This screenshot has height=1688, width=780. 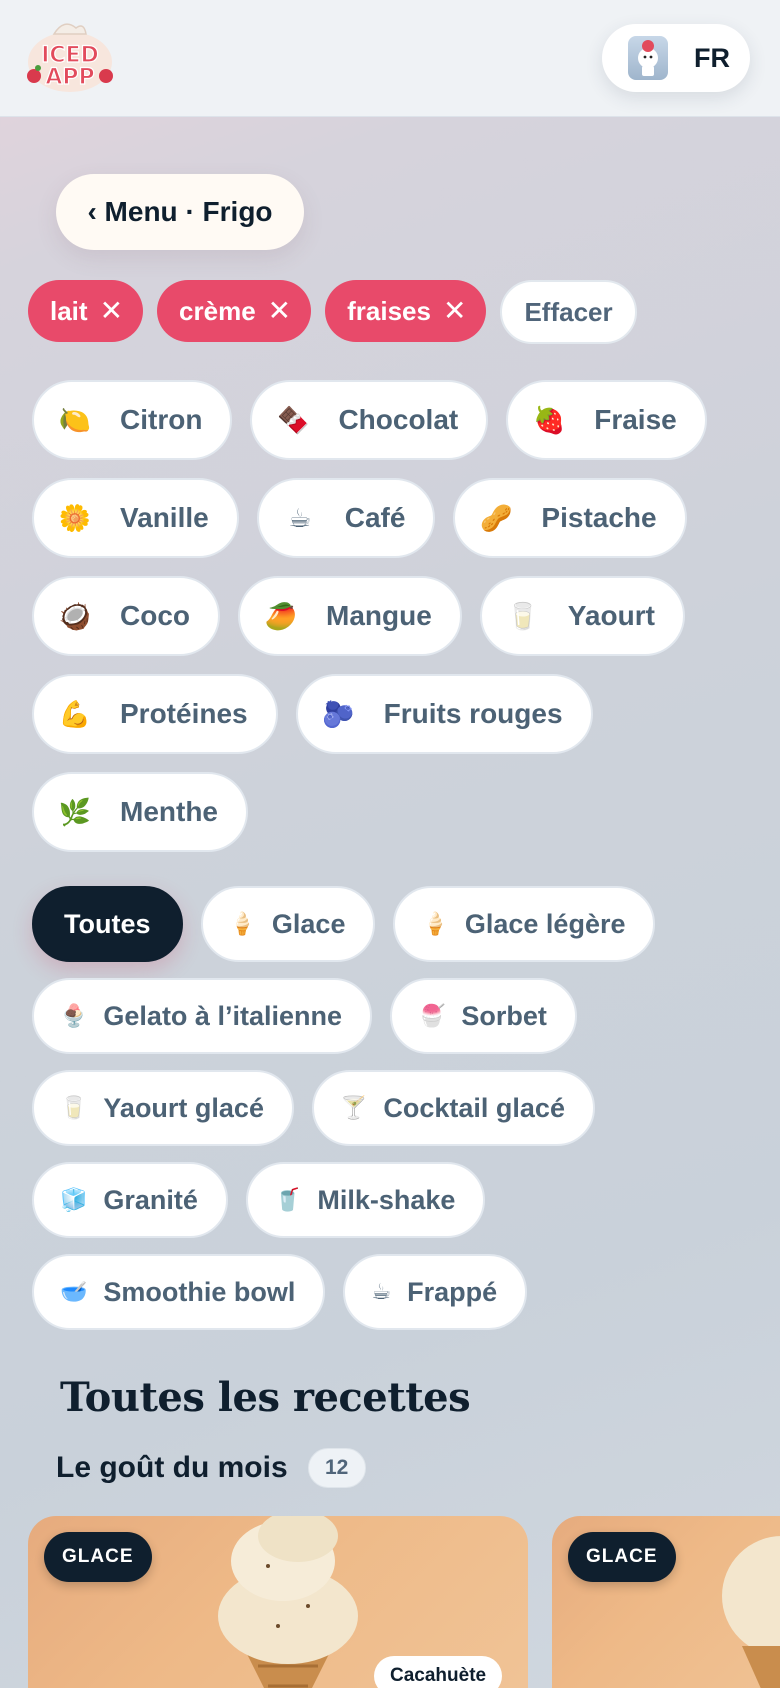 What do you see at coordinates (75, 713) in the screenshot?
I see `flexed-biceps-icon: 💪` at bounding box center [75, 713].